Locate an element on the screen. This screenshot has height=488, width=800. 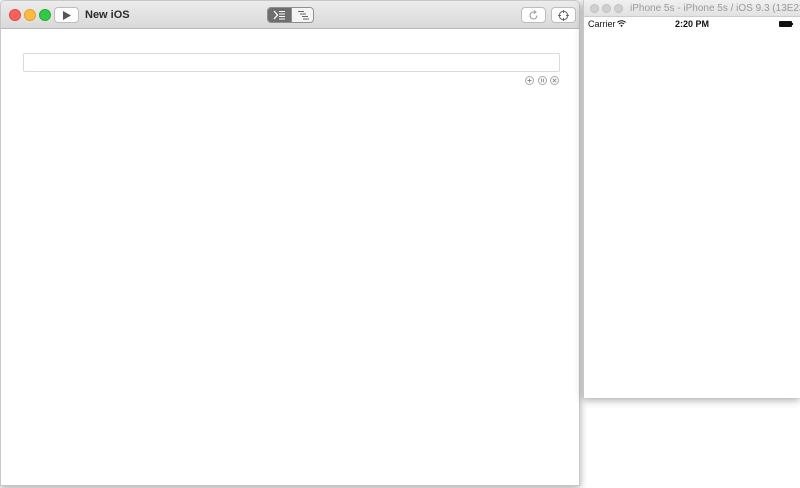
battery-icon is located at coordinates (786, 24).